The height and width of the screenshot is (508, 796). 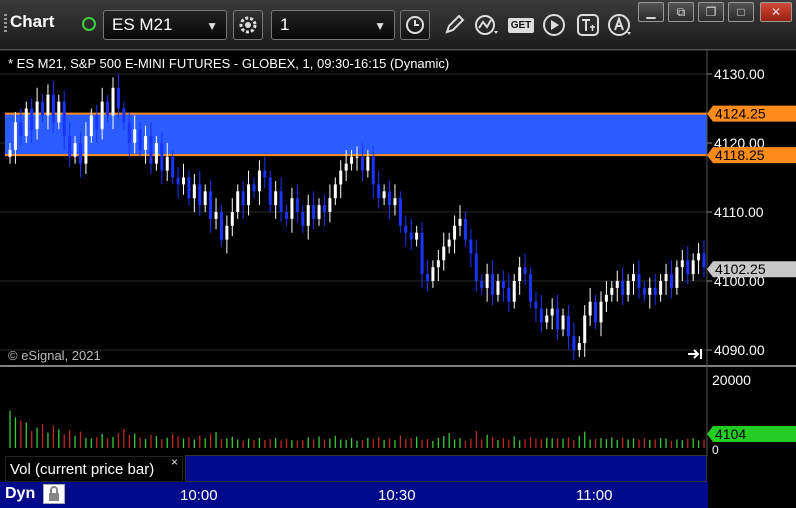 I want to click on time-label: 10:00, so click(x=199, y=495).